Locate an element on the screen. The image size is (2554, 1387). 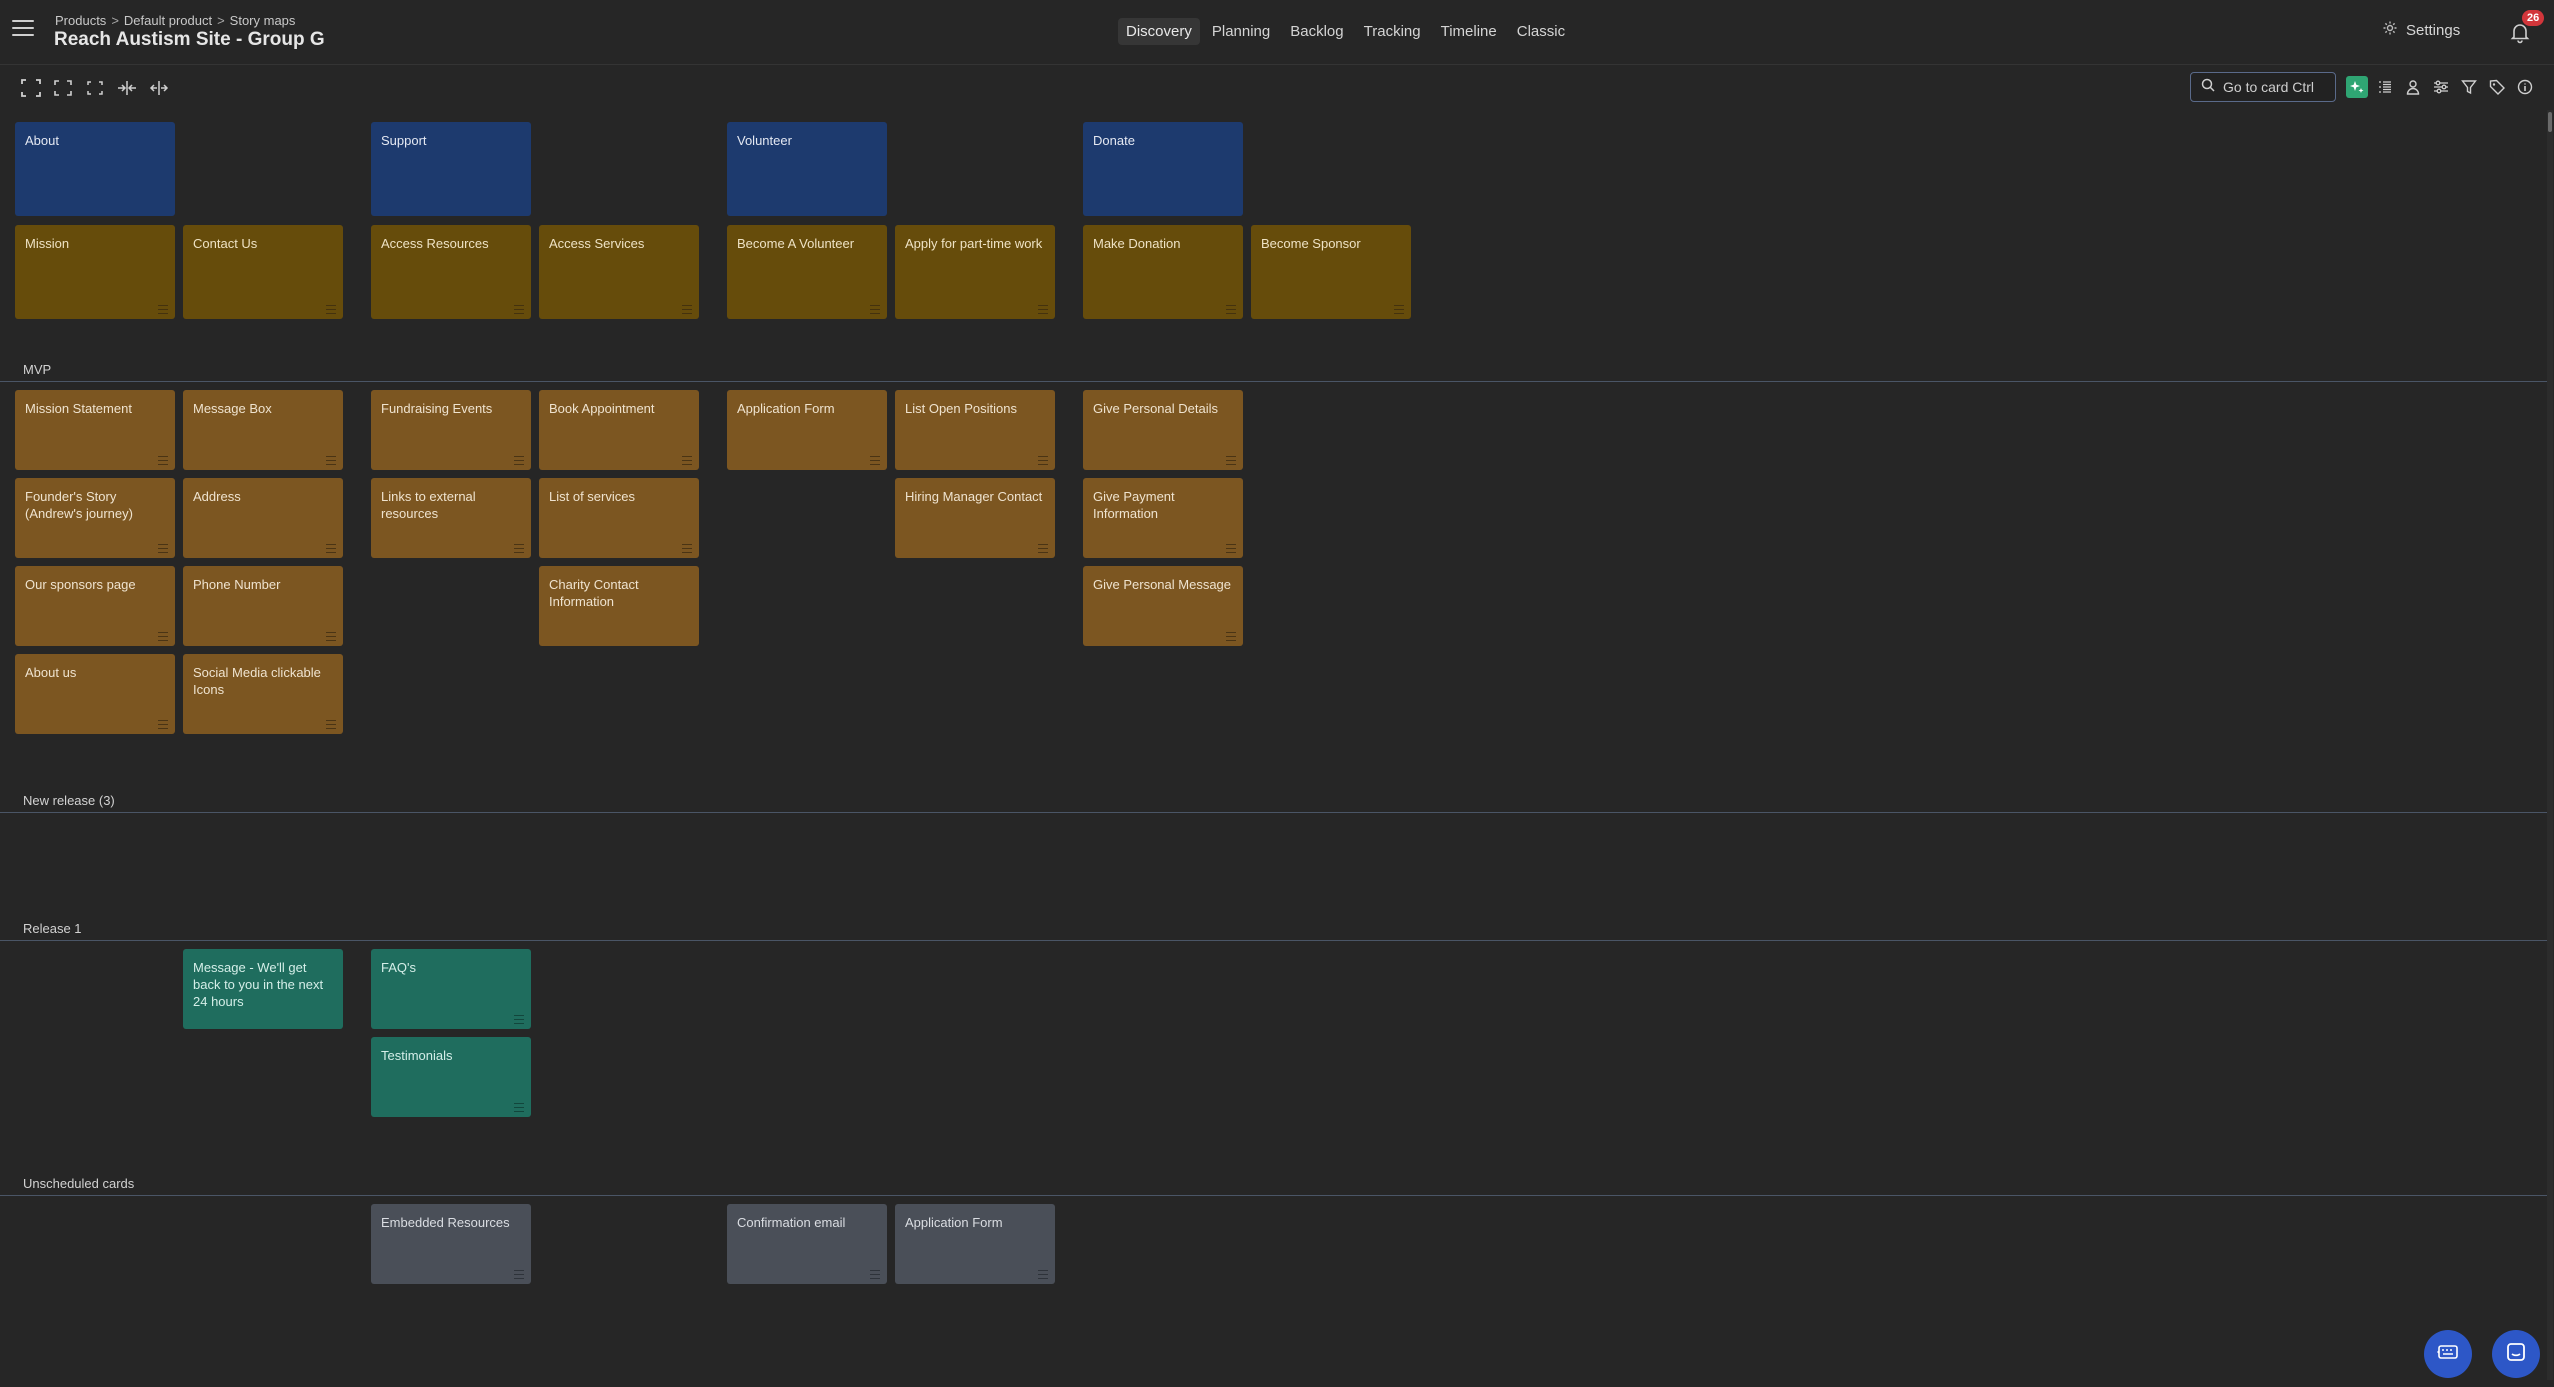
filter-icon is located at coordinates (2469, 87).